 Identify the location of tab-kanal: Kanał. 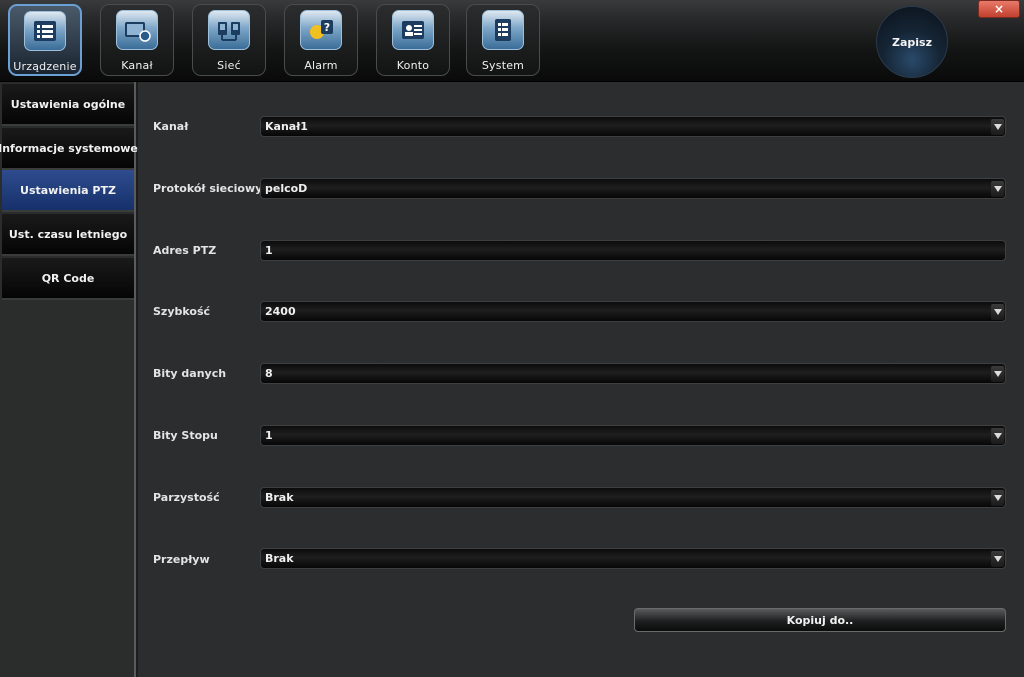
(137, 40).